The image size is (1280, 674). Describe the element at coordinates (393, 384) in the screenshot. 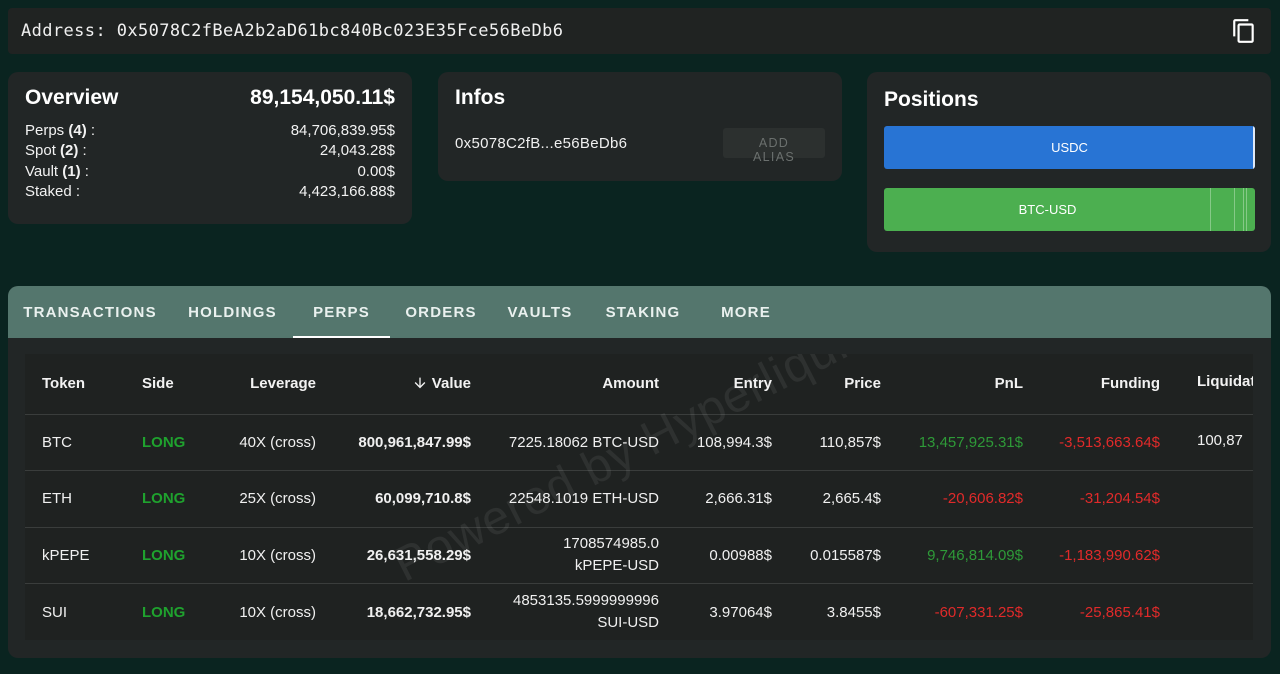

I see `header-value: Value` at that location.